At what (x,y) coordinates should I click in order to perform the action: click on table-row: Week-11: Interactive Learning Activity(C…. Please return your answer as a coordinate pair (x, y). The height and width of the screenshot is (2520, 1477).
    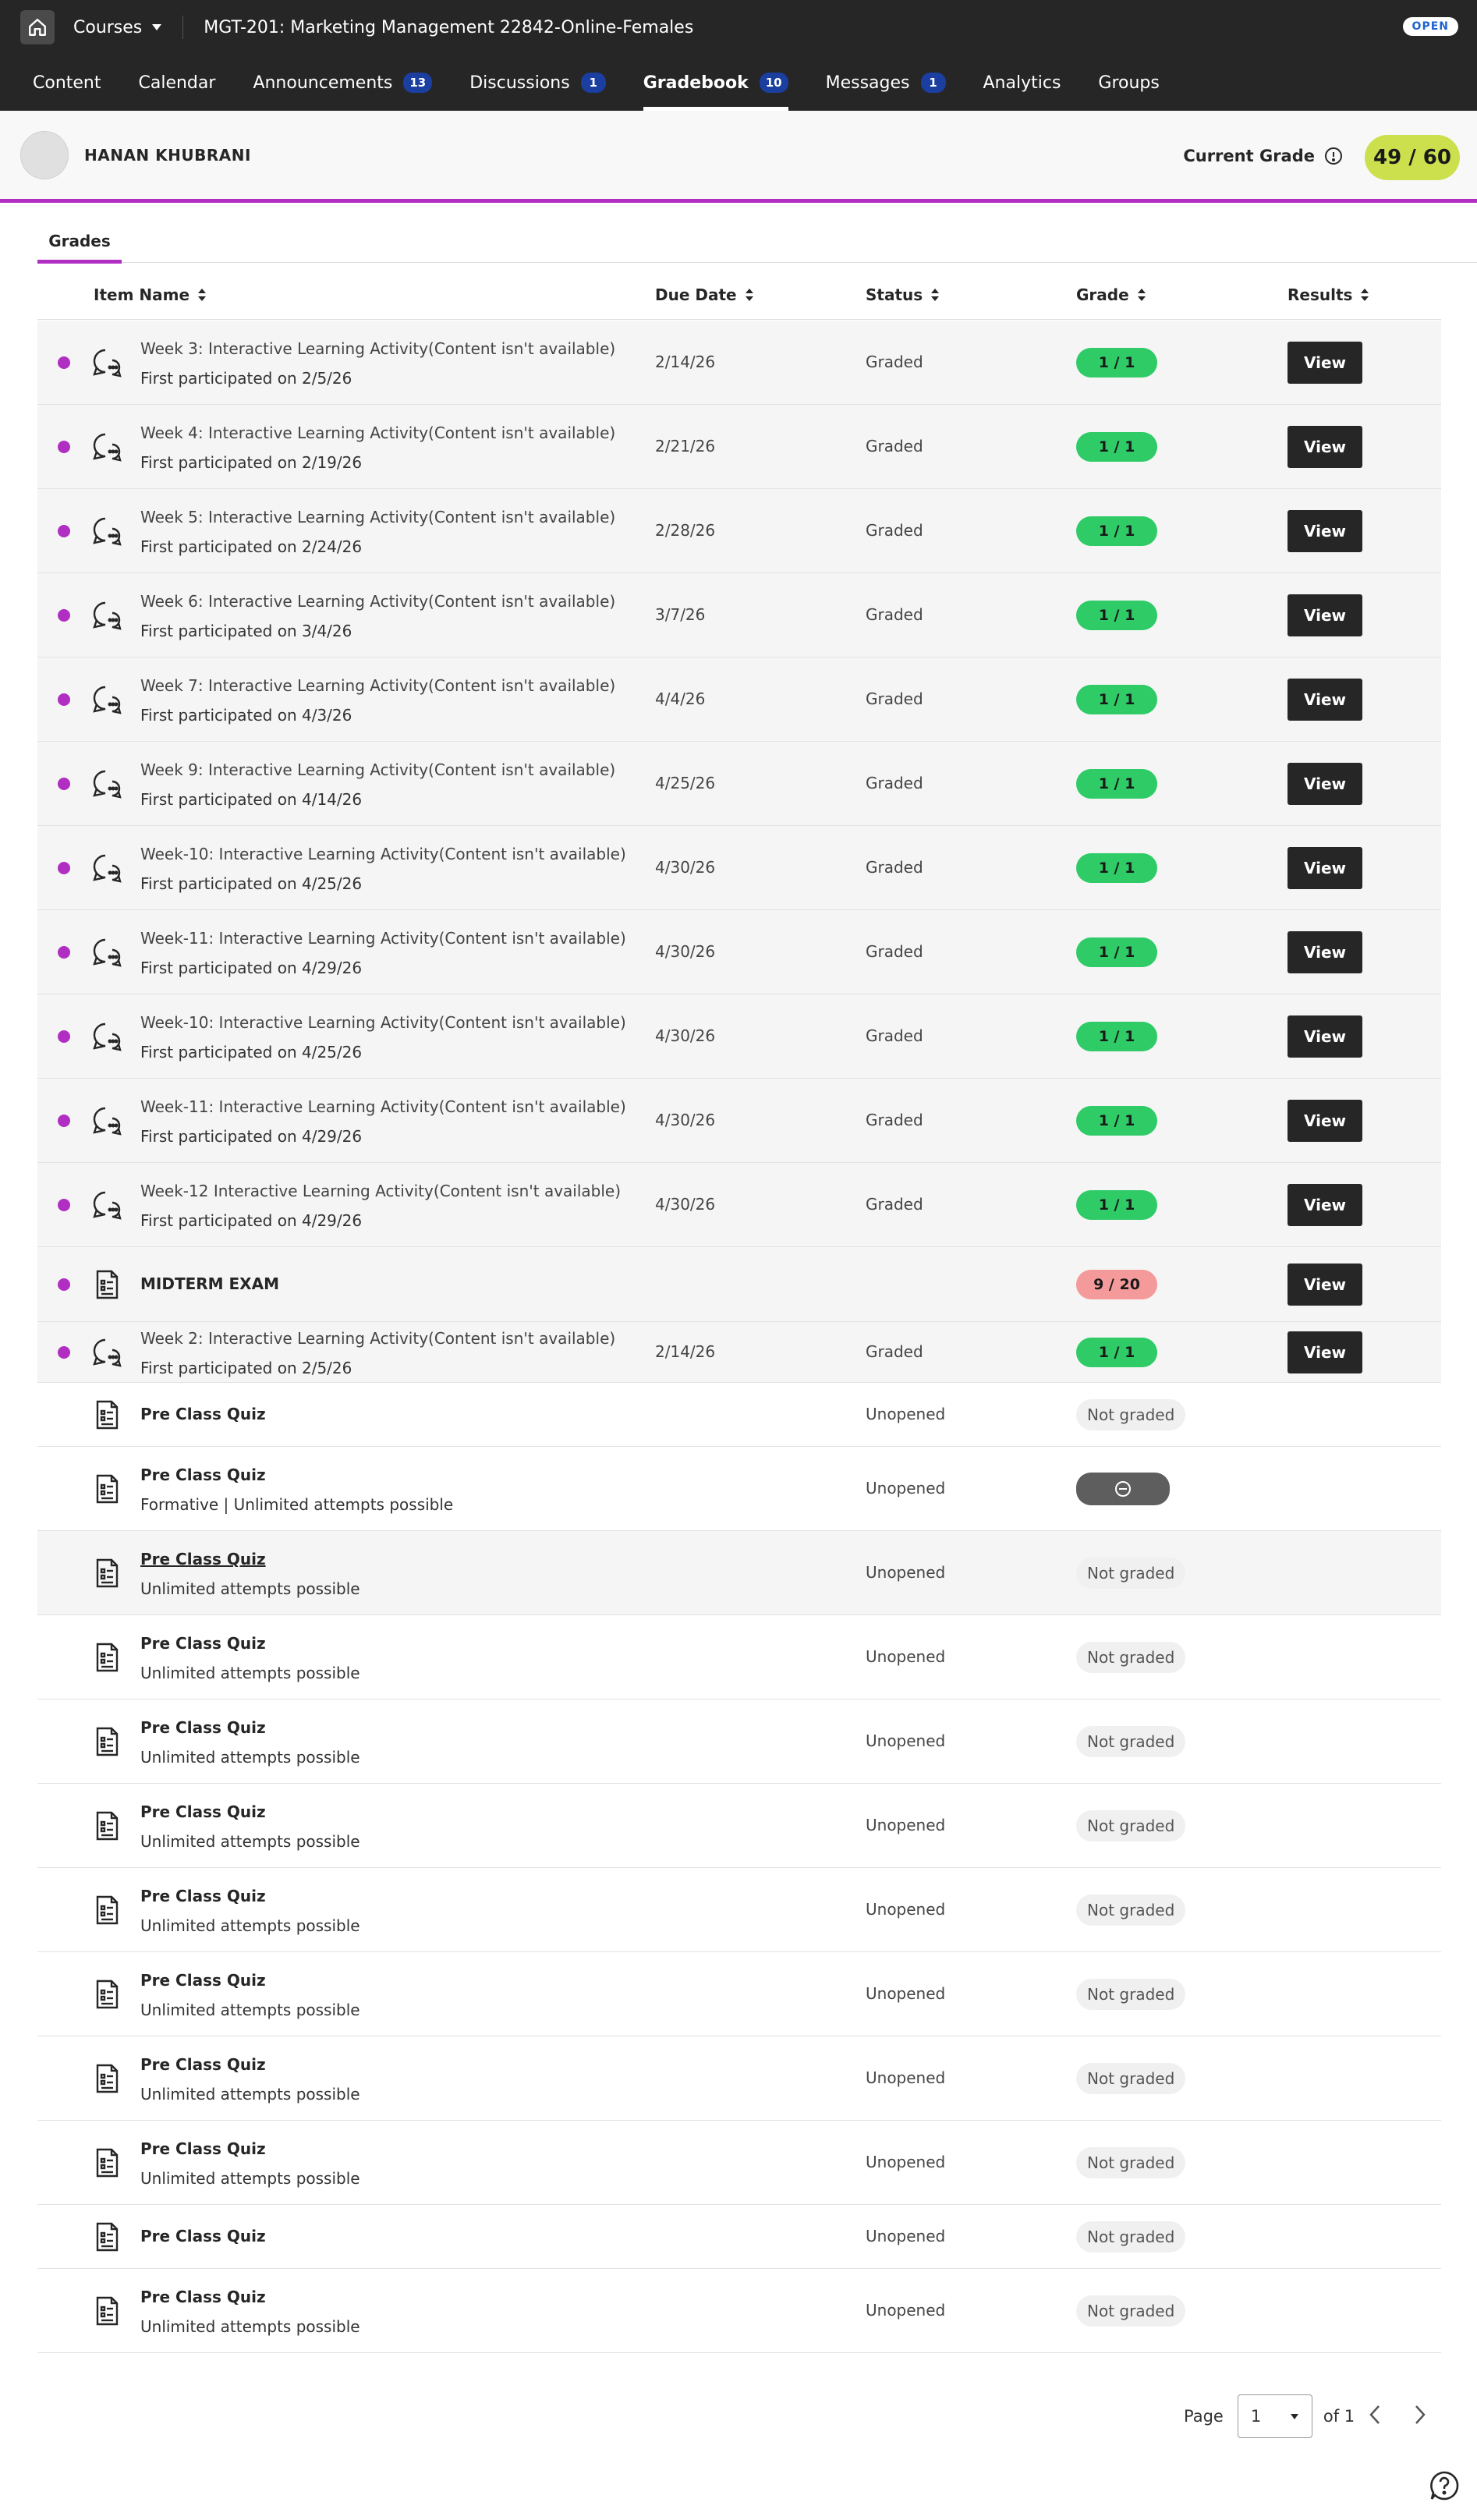
    Looking at the image, I should click on (739, 1121).